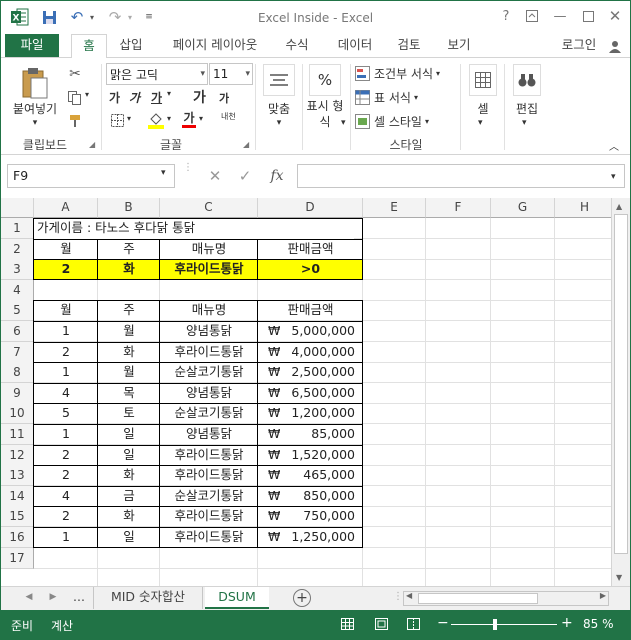  Describe the element at coordinates (459, 46) in the screenshot. I see `tab-view: 보기` at that location.